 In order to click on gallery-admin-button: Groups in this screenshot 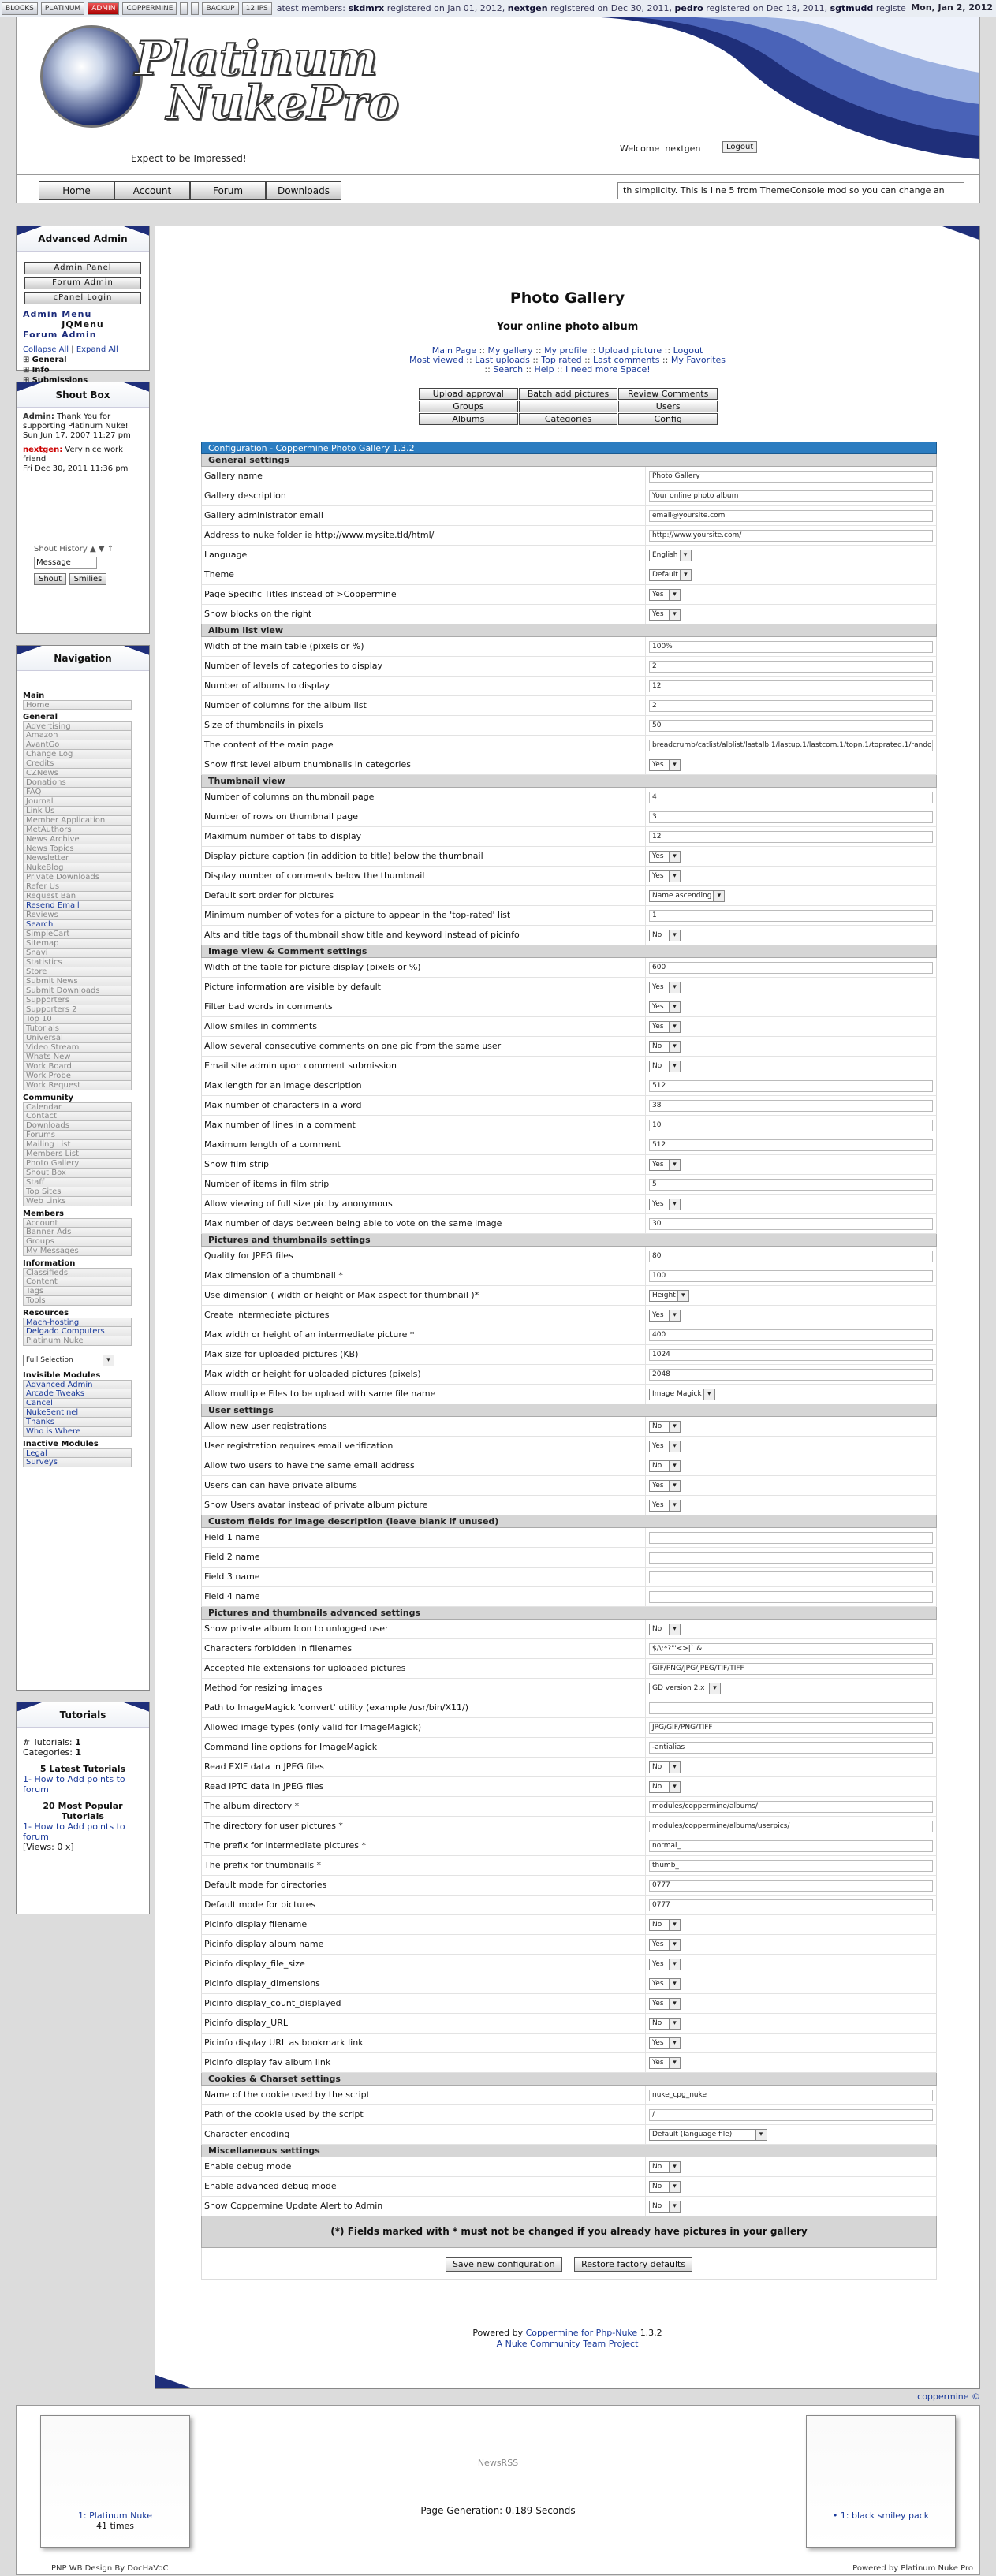, I will do `click(468, 407)`.